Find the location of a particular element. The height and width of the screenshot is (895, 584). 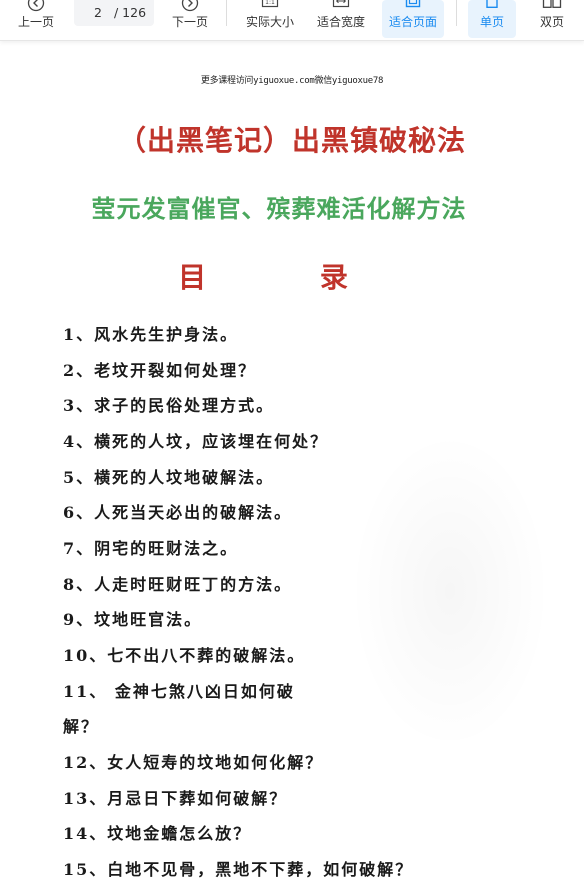

toc-item: 13、月忌日下葬如何破解？ is located at coordinates (175, 798).